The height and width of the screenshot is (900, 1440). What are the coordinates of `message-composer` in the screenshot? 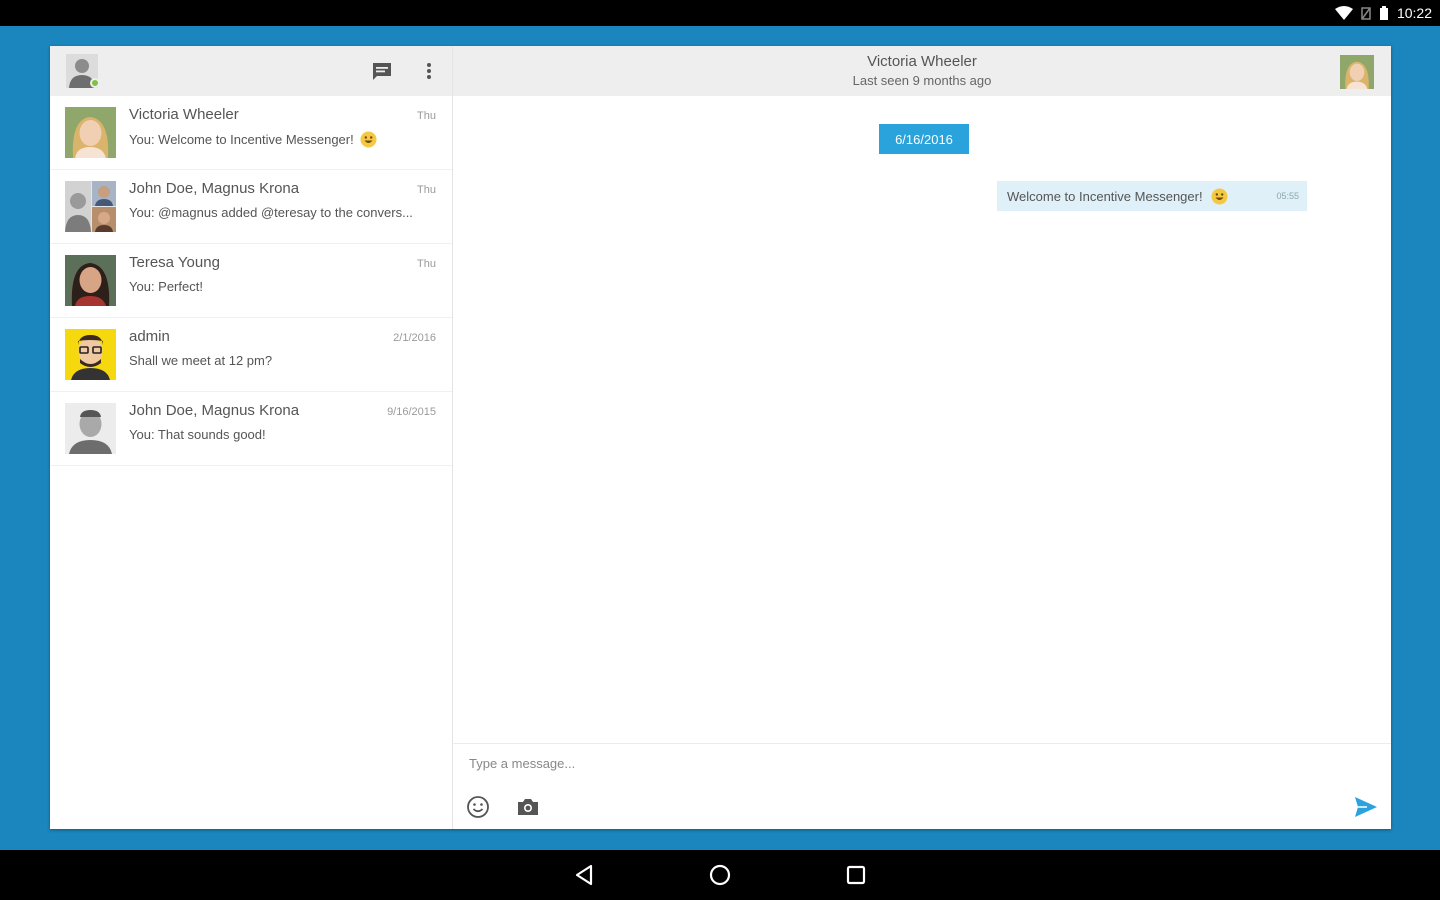 It's located at (922, 786).